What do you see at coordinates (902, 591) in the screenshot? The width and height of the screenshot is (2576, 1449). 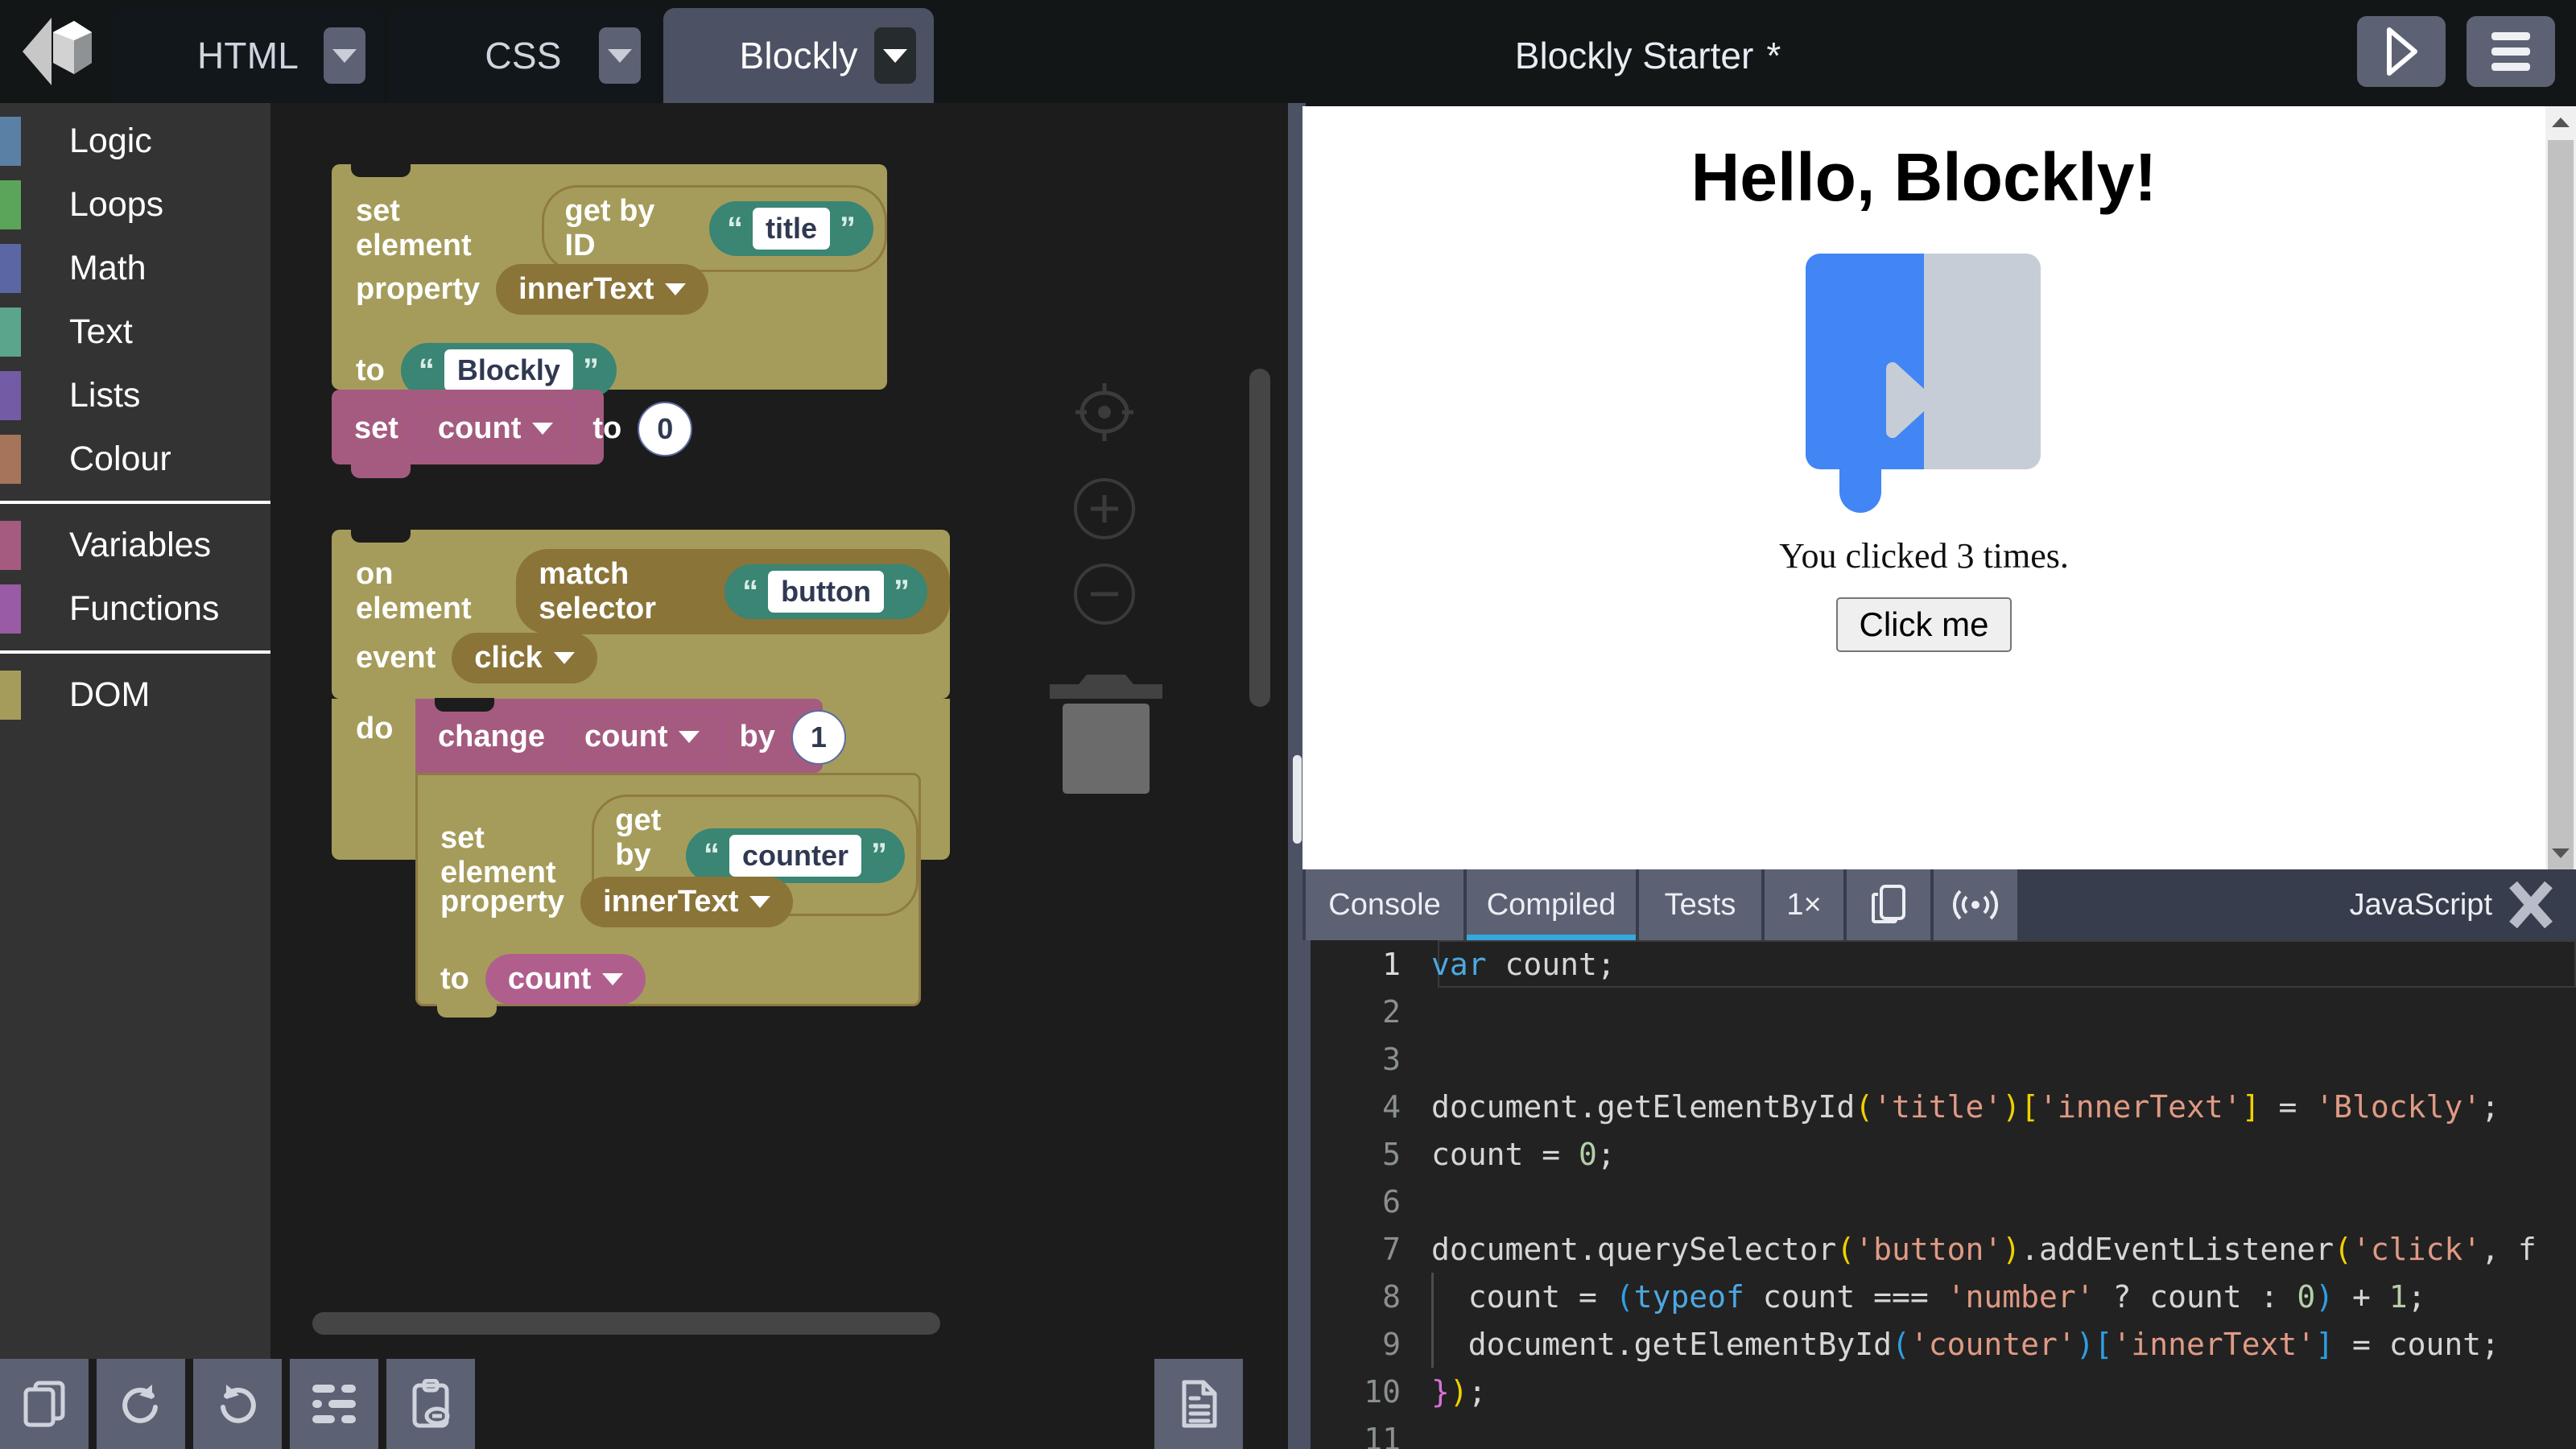 I see `close-quote-icon: ”` at bounding box center [902, 591].